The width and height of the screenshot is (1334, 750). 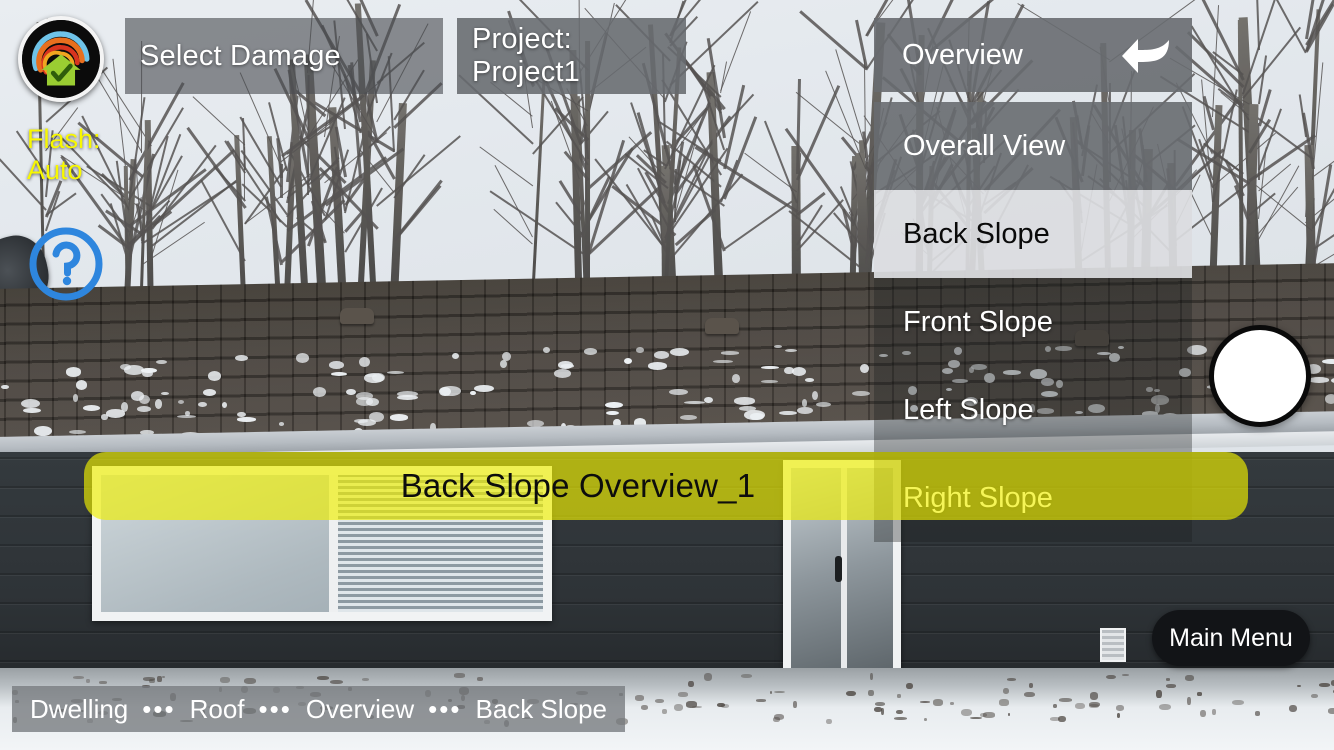 I want to click on slope-menu-item-label: Overall View, so click(x=984, y=145).